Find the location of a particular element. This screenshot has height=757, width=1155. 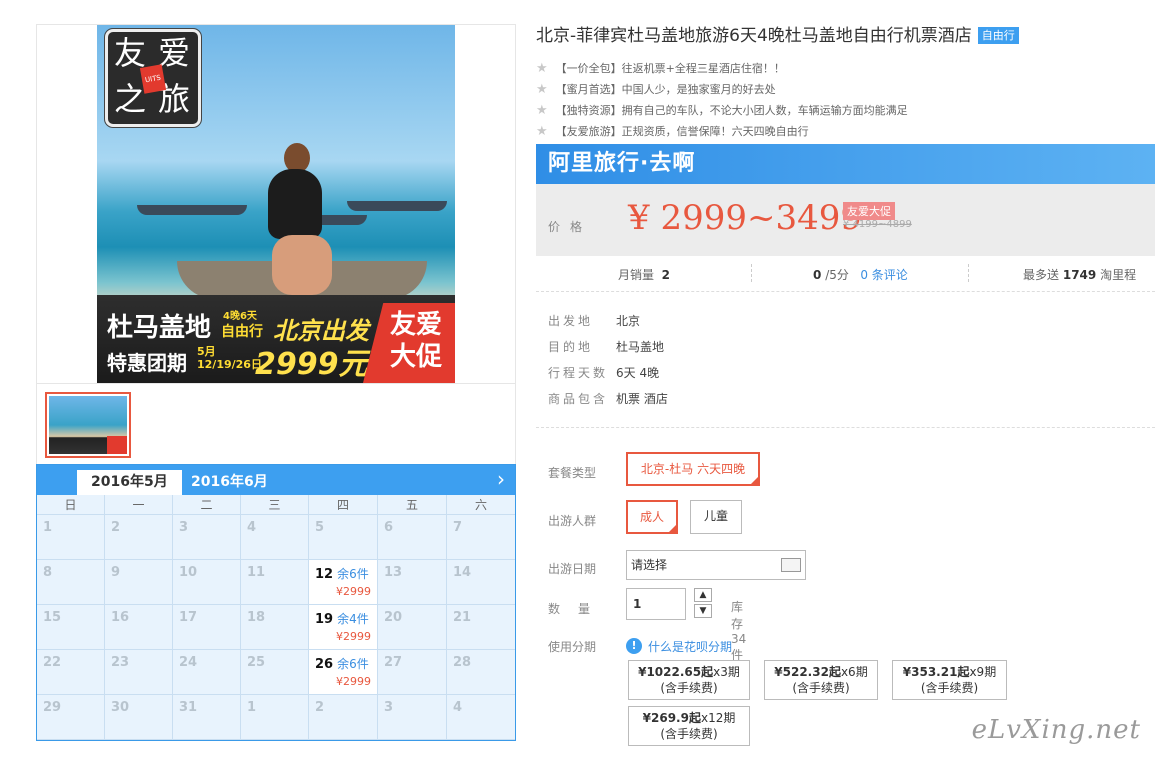

calendar-day: 23 is located at coordinates (139, 672).